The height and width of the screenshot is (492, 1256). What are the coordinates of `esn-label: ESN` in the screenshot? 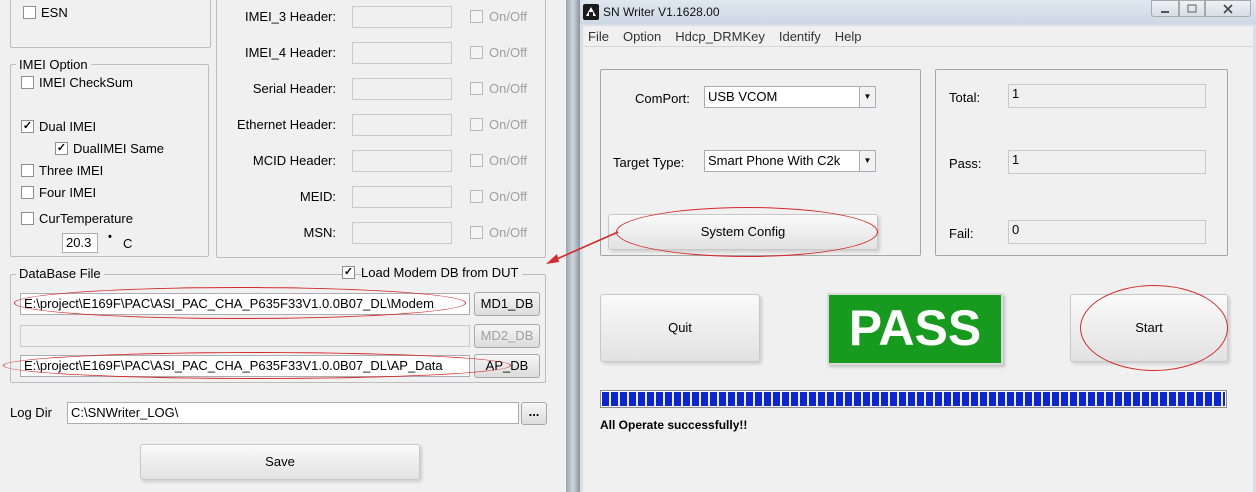 It's located at (54, 12).